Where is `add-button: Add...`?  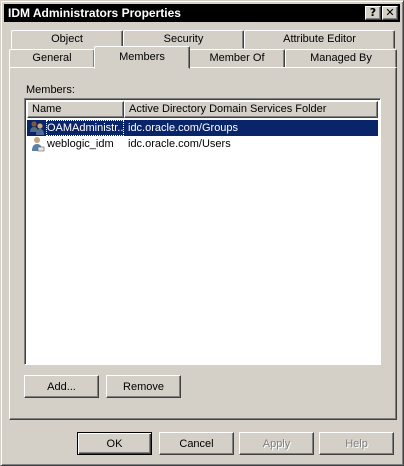 add-button: Add... is located at coordinates (61, 386).